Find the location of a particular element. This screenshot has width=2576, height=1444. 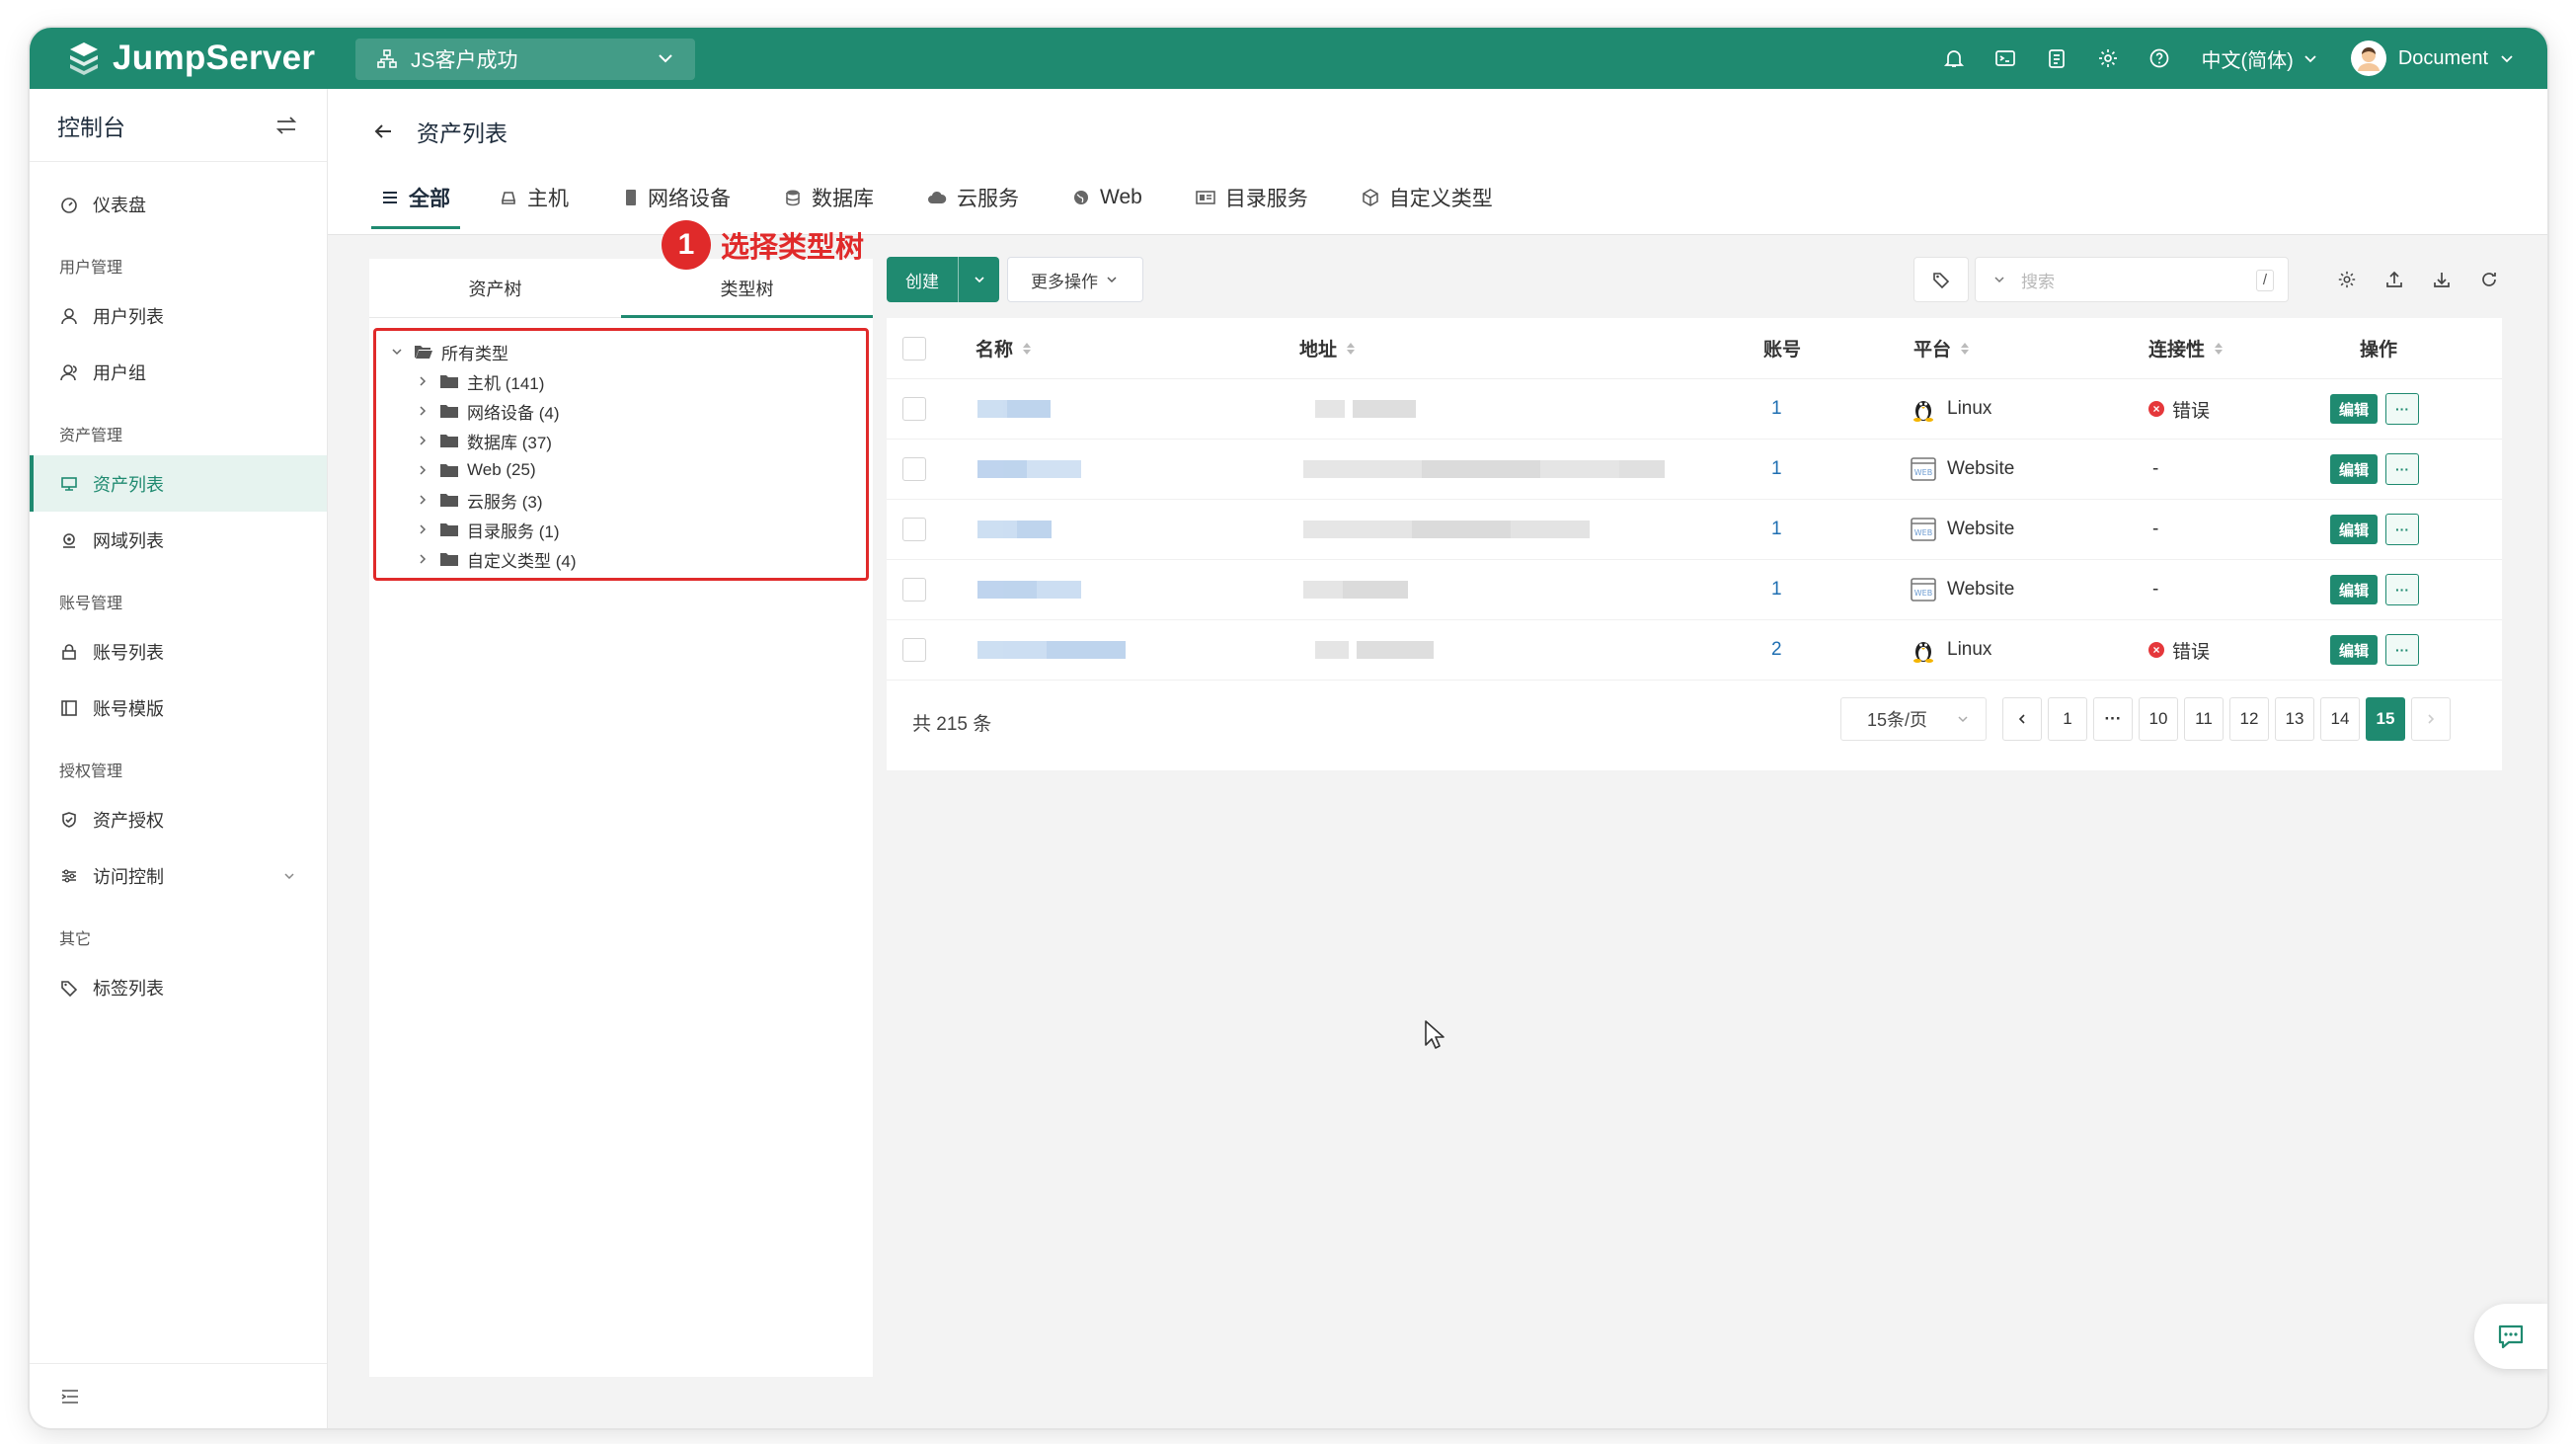

sidebar-item-account-templates: 账号模版 is located at coordinates (178, 708).